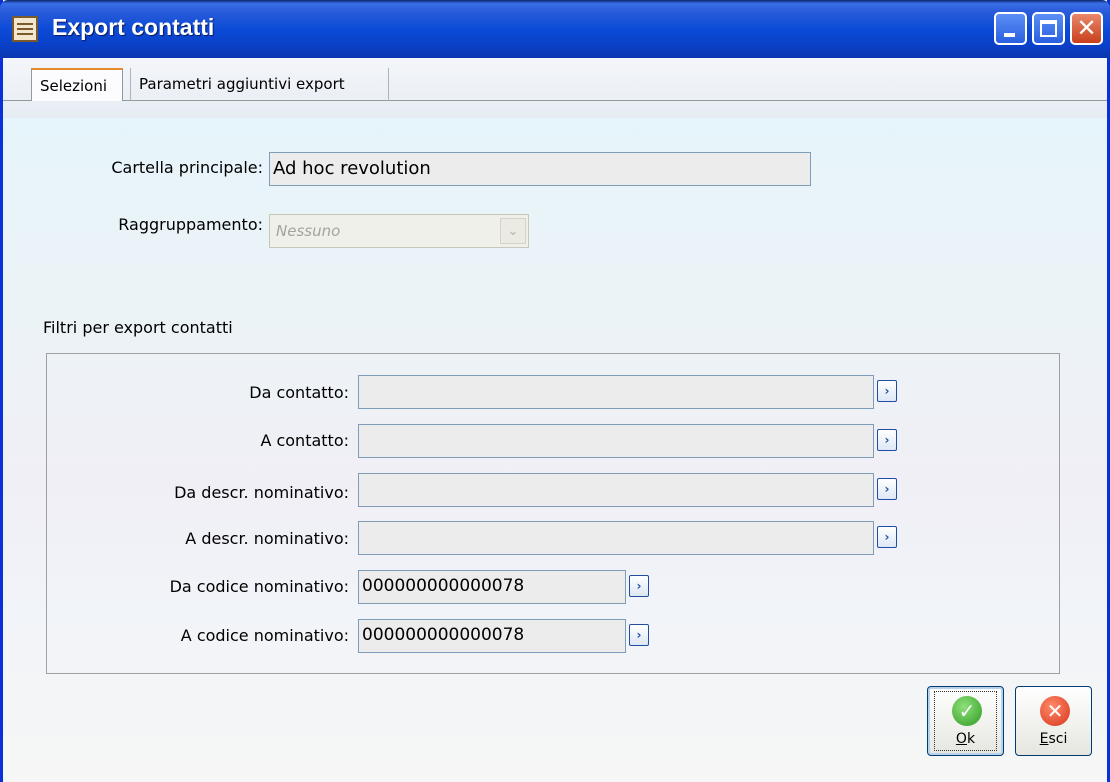 This screenshot has width=1110, height=782. I want to click on title-bar: Export contatti ✕, so click(555, 29).